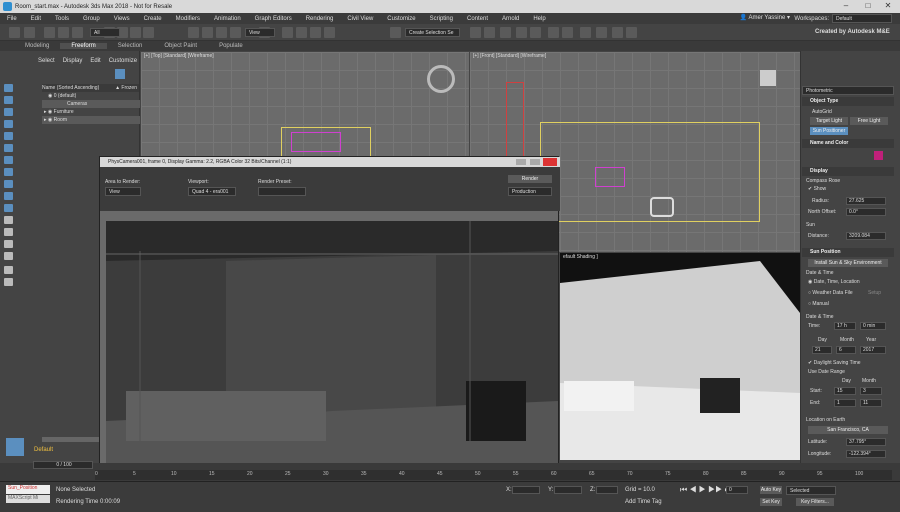  Describe the element at coordinates (822, 112) in the screenshot. I see `autogrid-checkbox: AutoGrid` at that location.